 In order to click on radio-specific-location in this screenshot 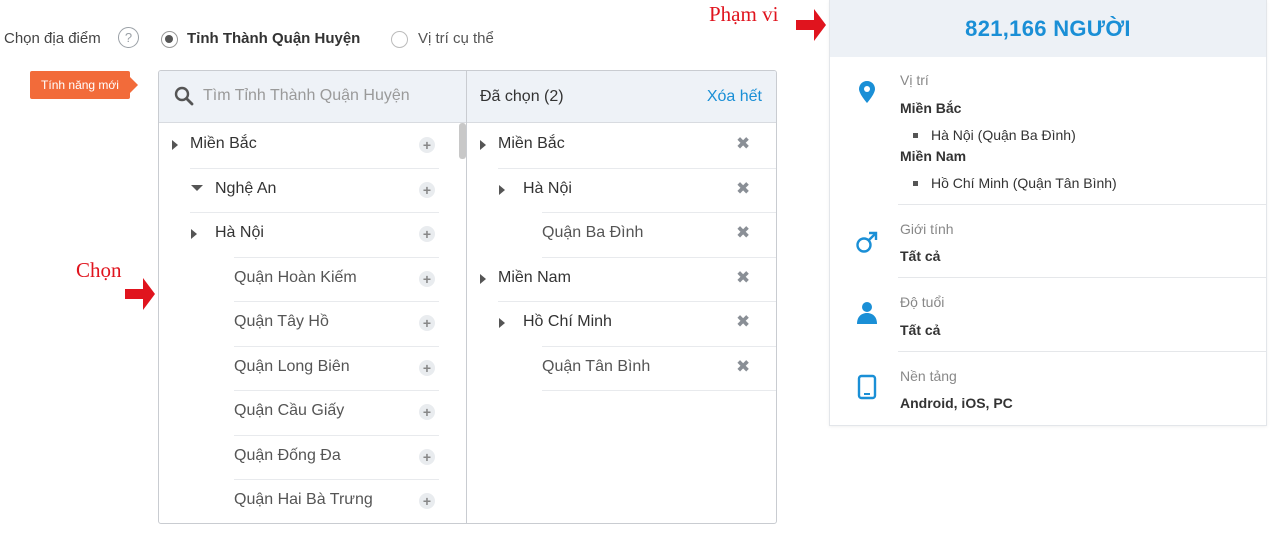, I will do `click(399, 39)`.